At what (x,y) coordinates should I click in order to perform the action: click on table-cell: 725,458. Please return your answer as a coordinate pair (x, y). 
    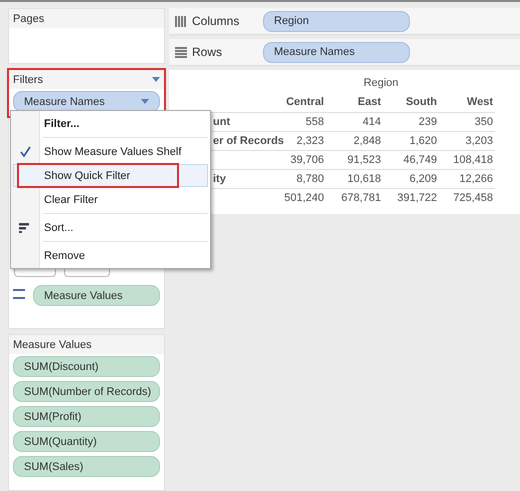
    Looking at the image, I should click on (467, 197).